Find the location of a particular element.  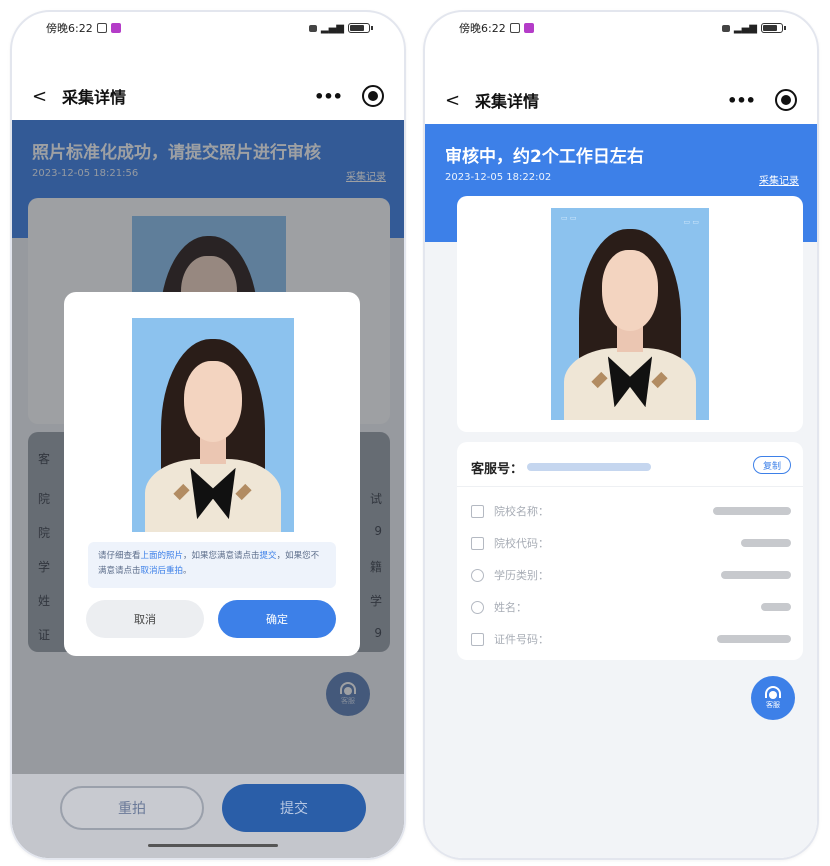

note-highlight: 提交 is located at coordinates (268, 556).